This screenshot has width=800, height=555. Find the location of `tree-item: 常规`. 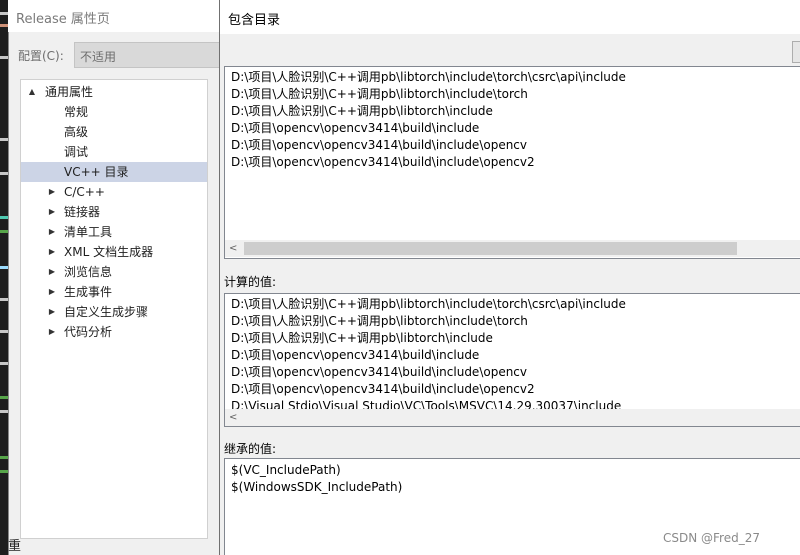

tree-item: 常规 is located at coordinates (114, 112).